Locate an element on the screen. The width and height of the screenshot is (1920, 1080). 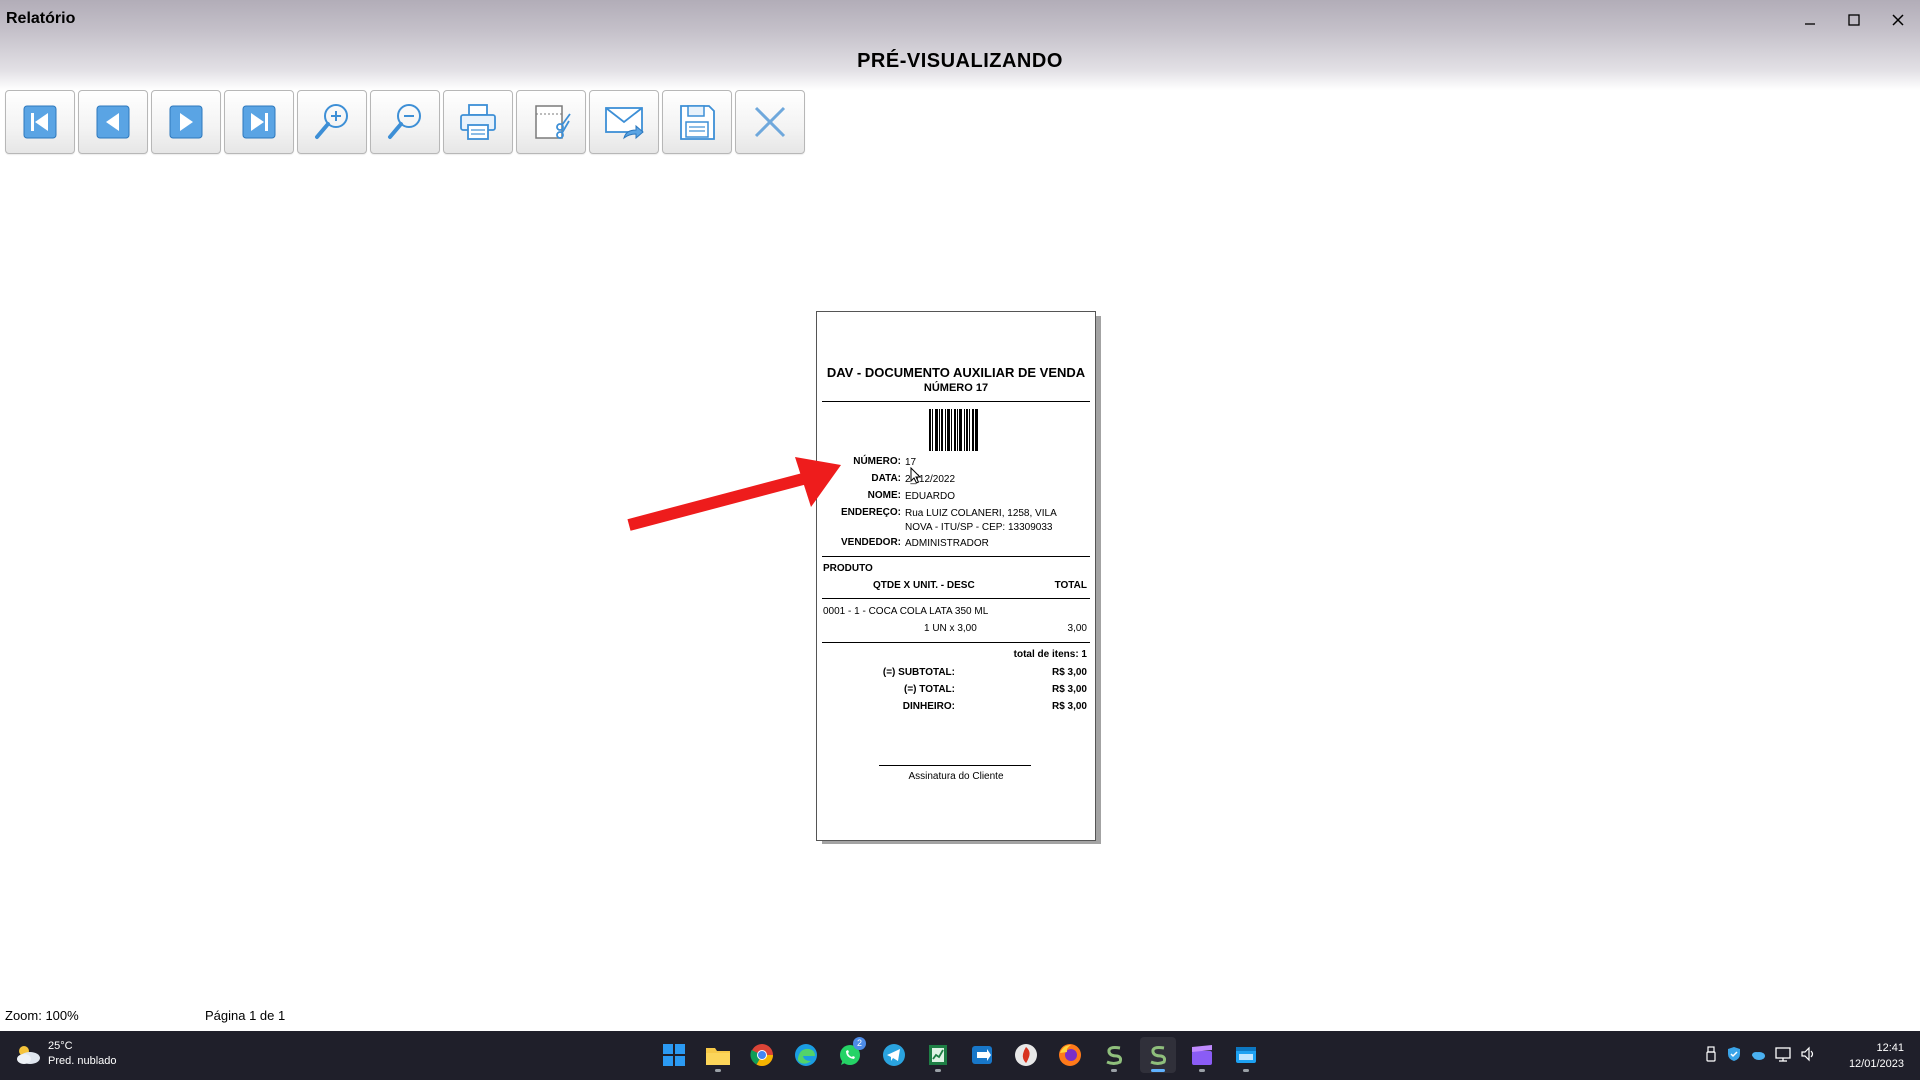
first-page-icon is located at coordinates (40, 122).